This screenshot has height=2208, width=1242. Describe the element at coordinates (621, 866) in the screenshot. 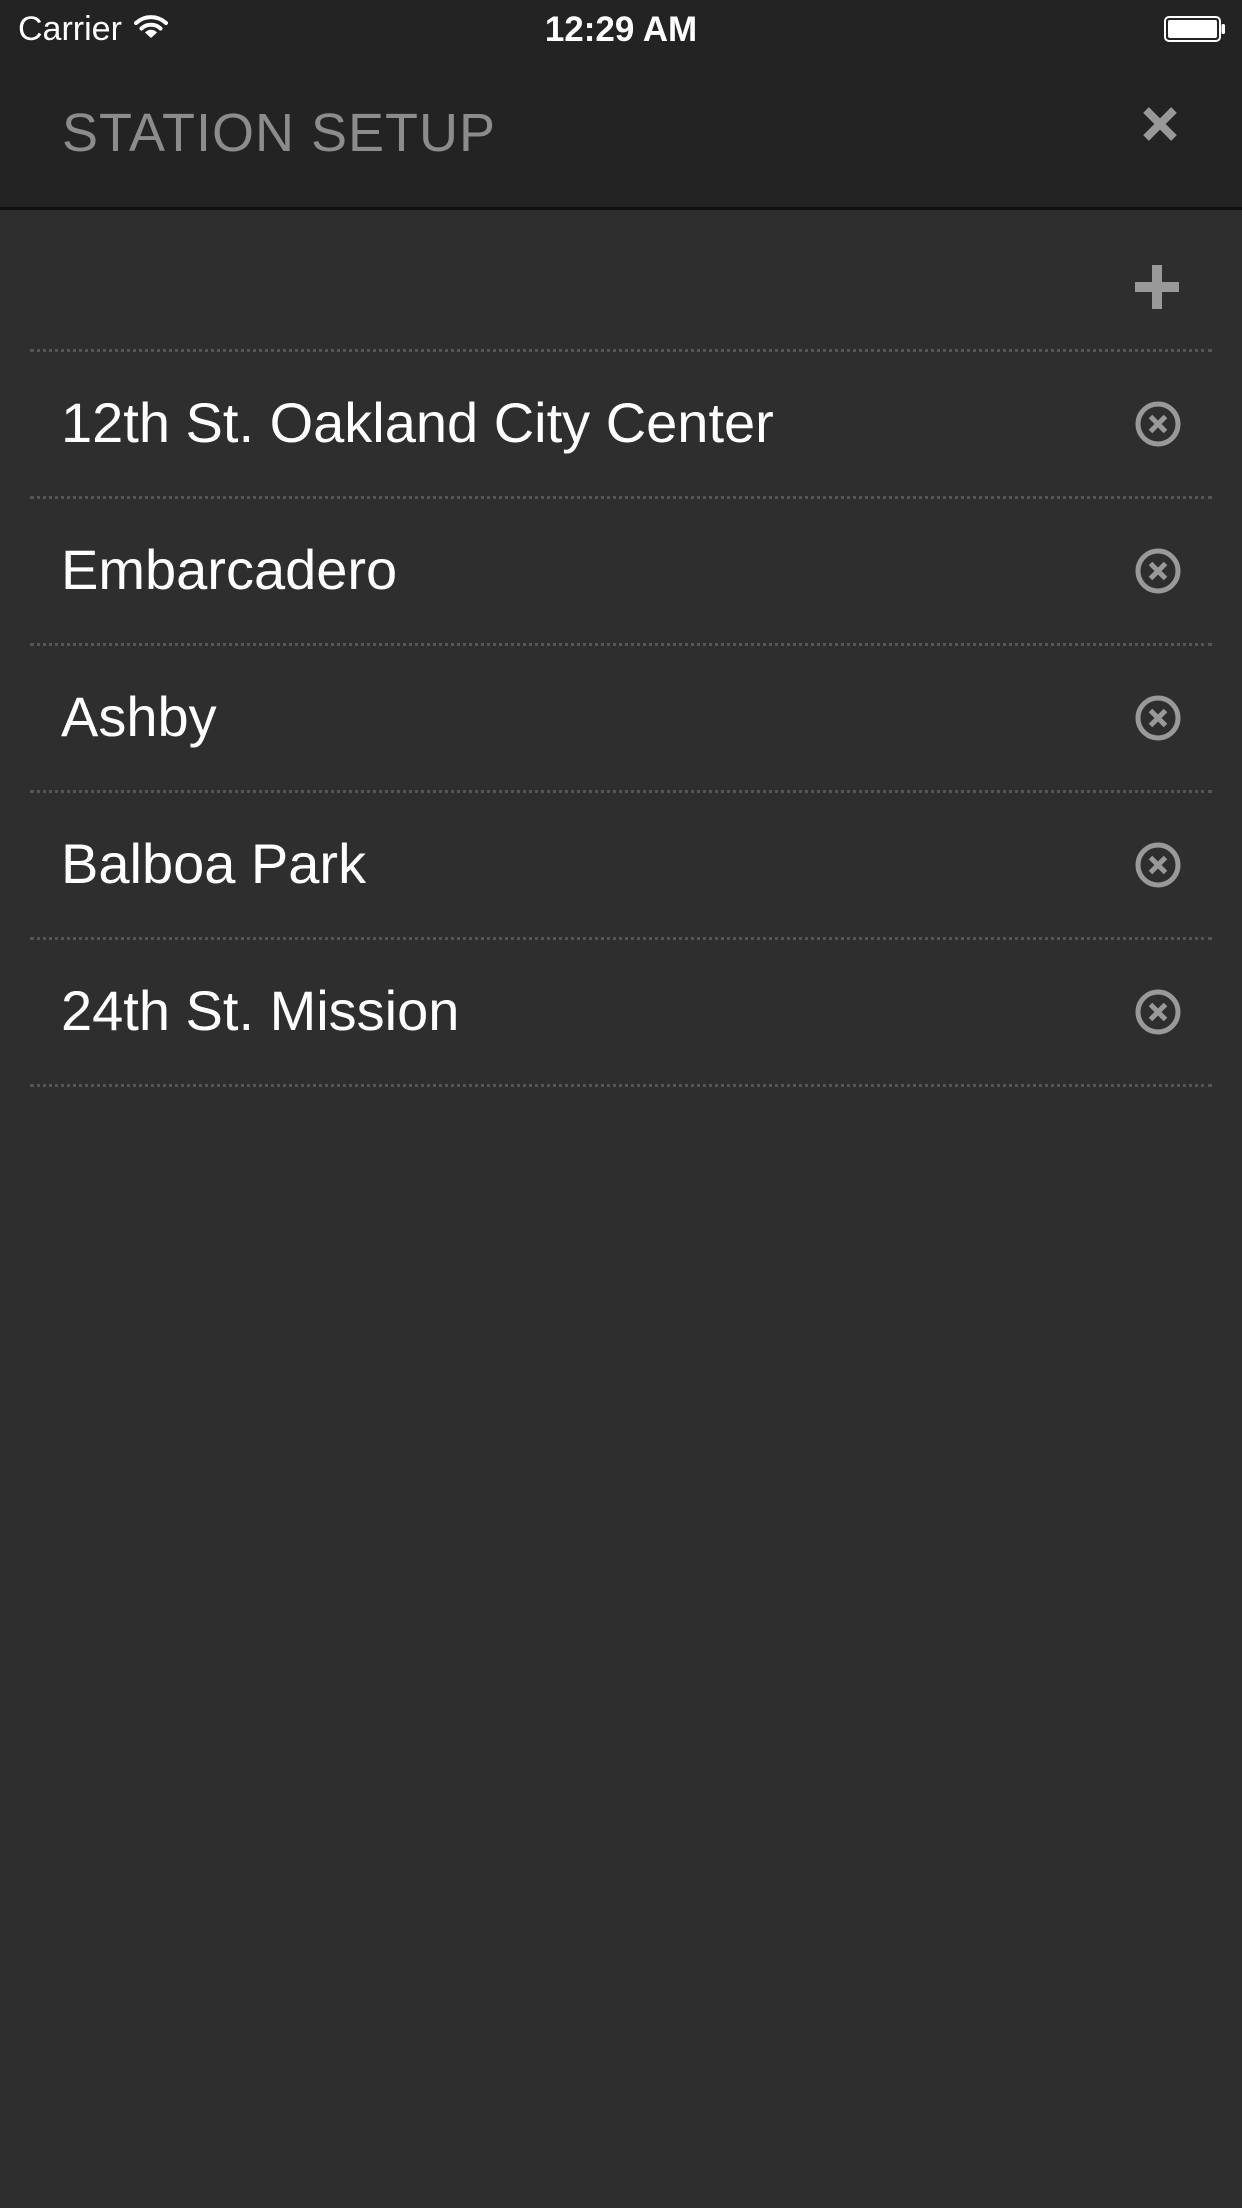

I see `station-row: Balboa Park` at that location.